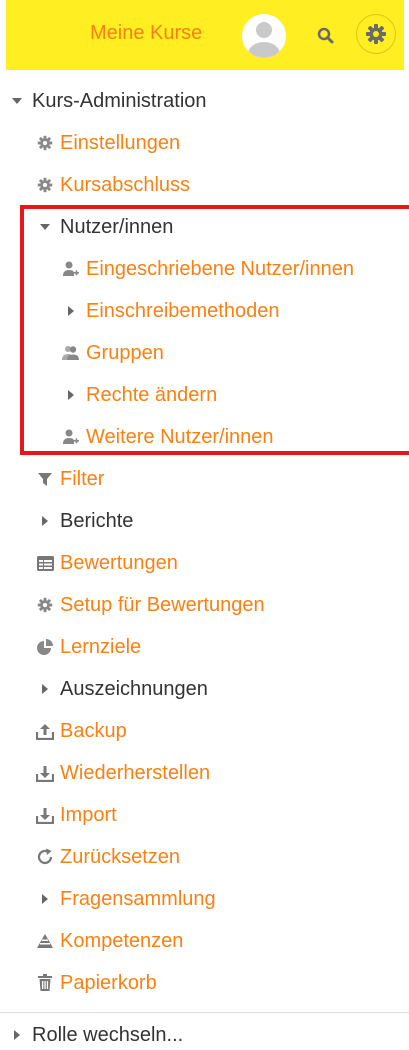 This screenshot has width=409, height=1050. What do you see at coordinates (134, 688) in the screenshot?
I see `menu-item-label: Auszeichnungen` at bounding box center [134, 688].